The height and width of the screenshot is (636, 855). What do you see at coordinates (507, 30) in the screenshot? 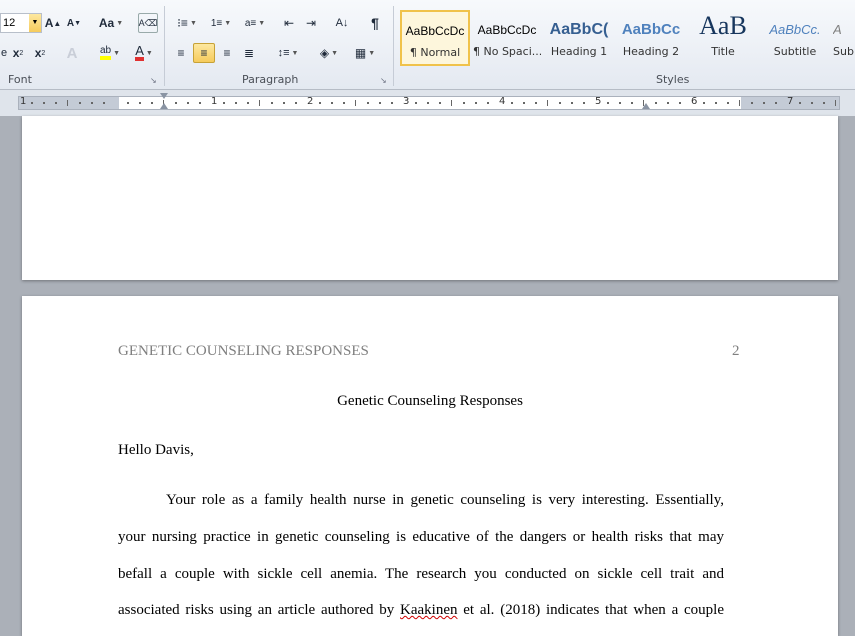
I see `style-sample: AaBbCcDc` at bounding box center [507, 30].